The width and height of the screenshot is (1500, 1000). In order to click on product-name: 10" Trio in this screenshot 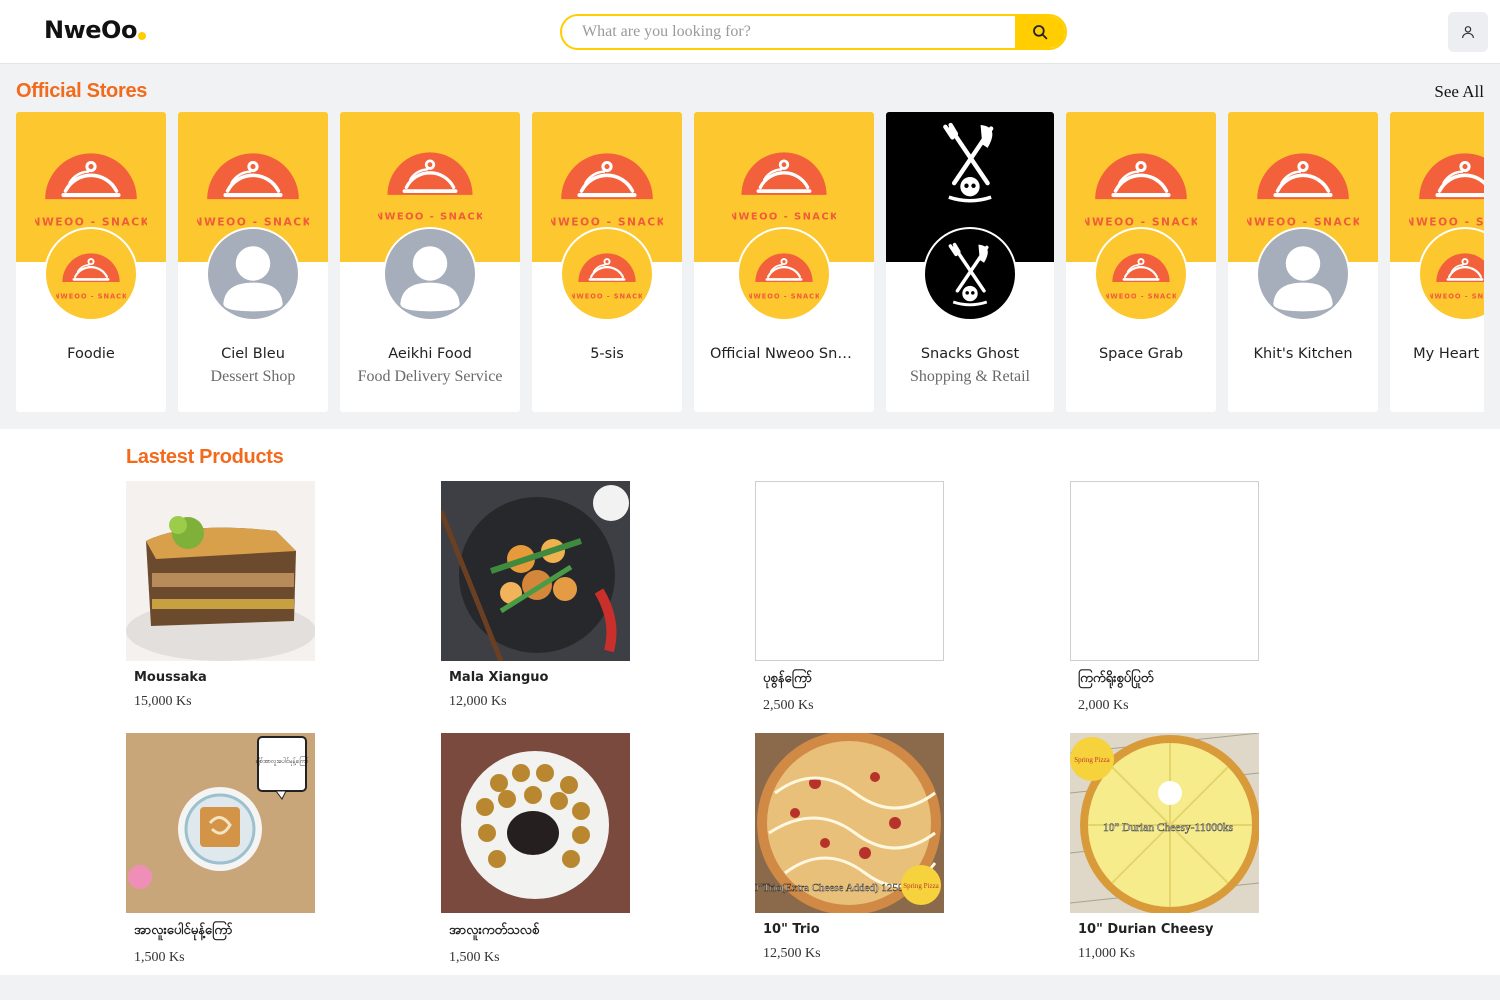, I will do `click(850, 929)`.